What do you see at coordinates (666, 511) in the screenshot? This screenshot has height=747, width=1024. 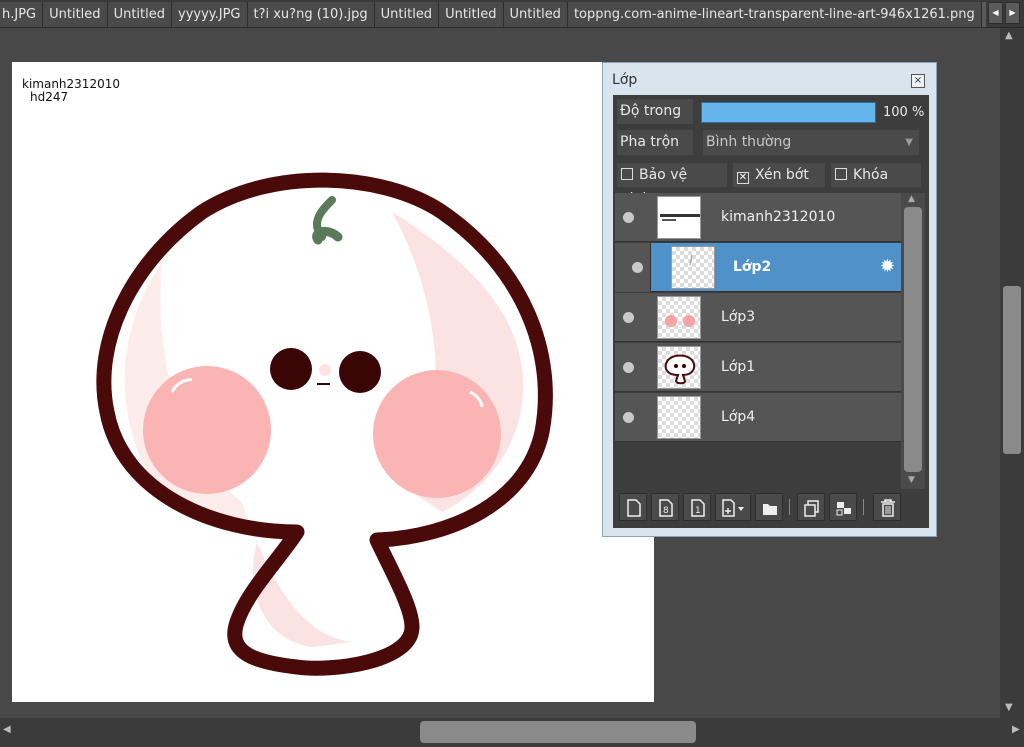 I see `svg-text: 8` at bounding box center [666, 511].